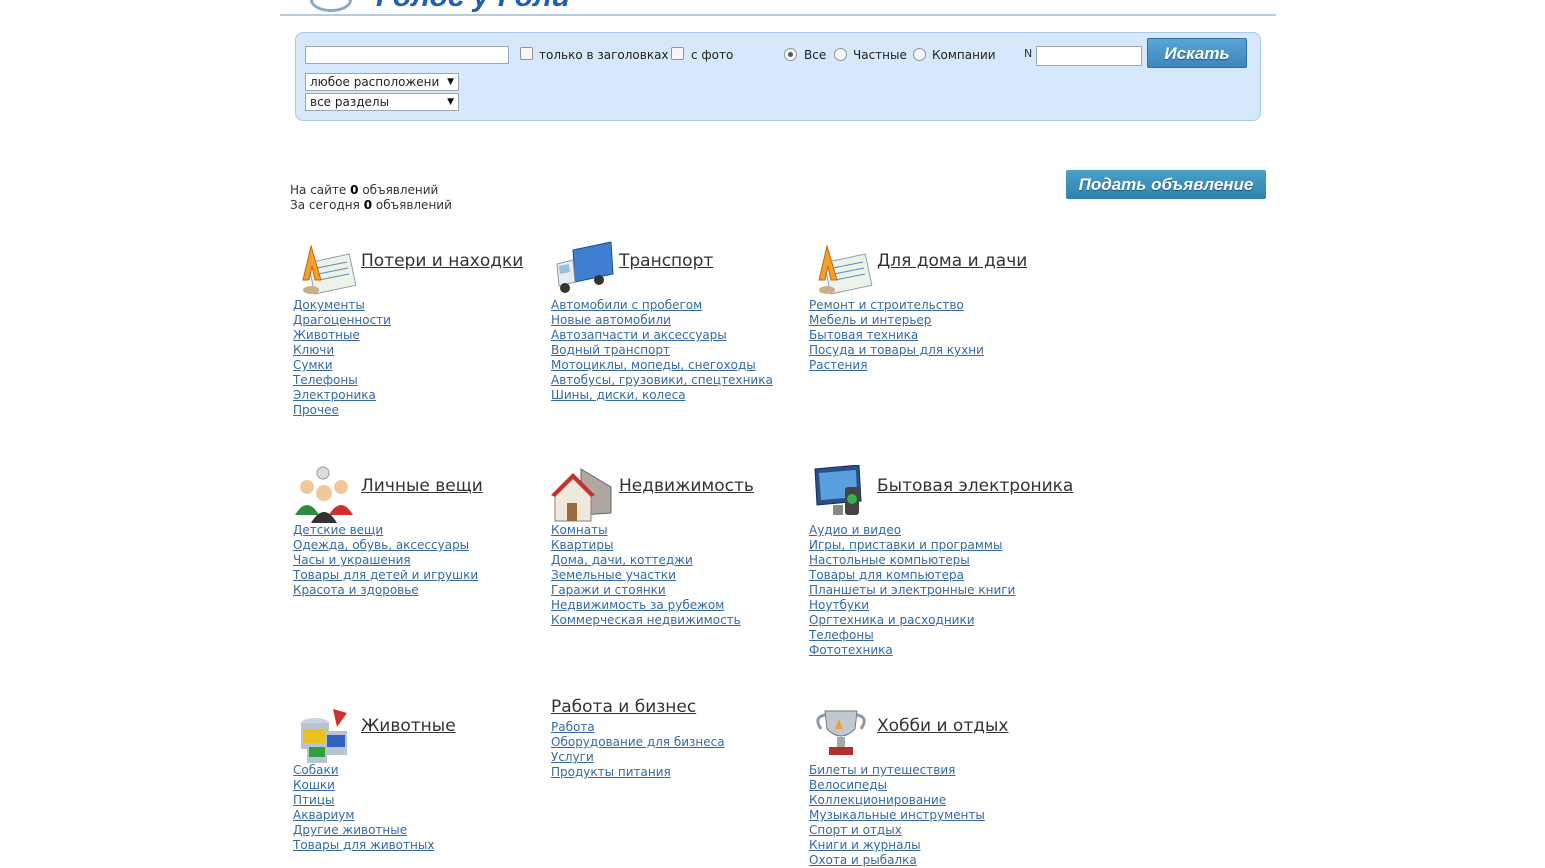  What do you see at coordinates (929, 860) in the screenshot?
I see `subcategory-link: Охота и рыбалка` at bounding box center [929, 860].